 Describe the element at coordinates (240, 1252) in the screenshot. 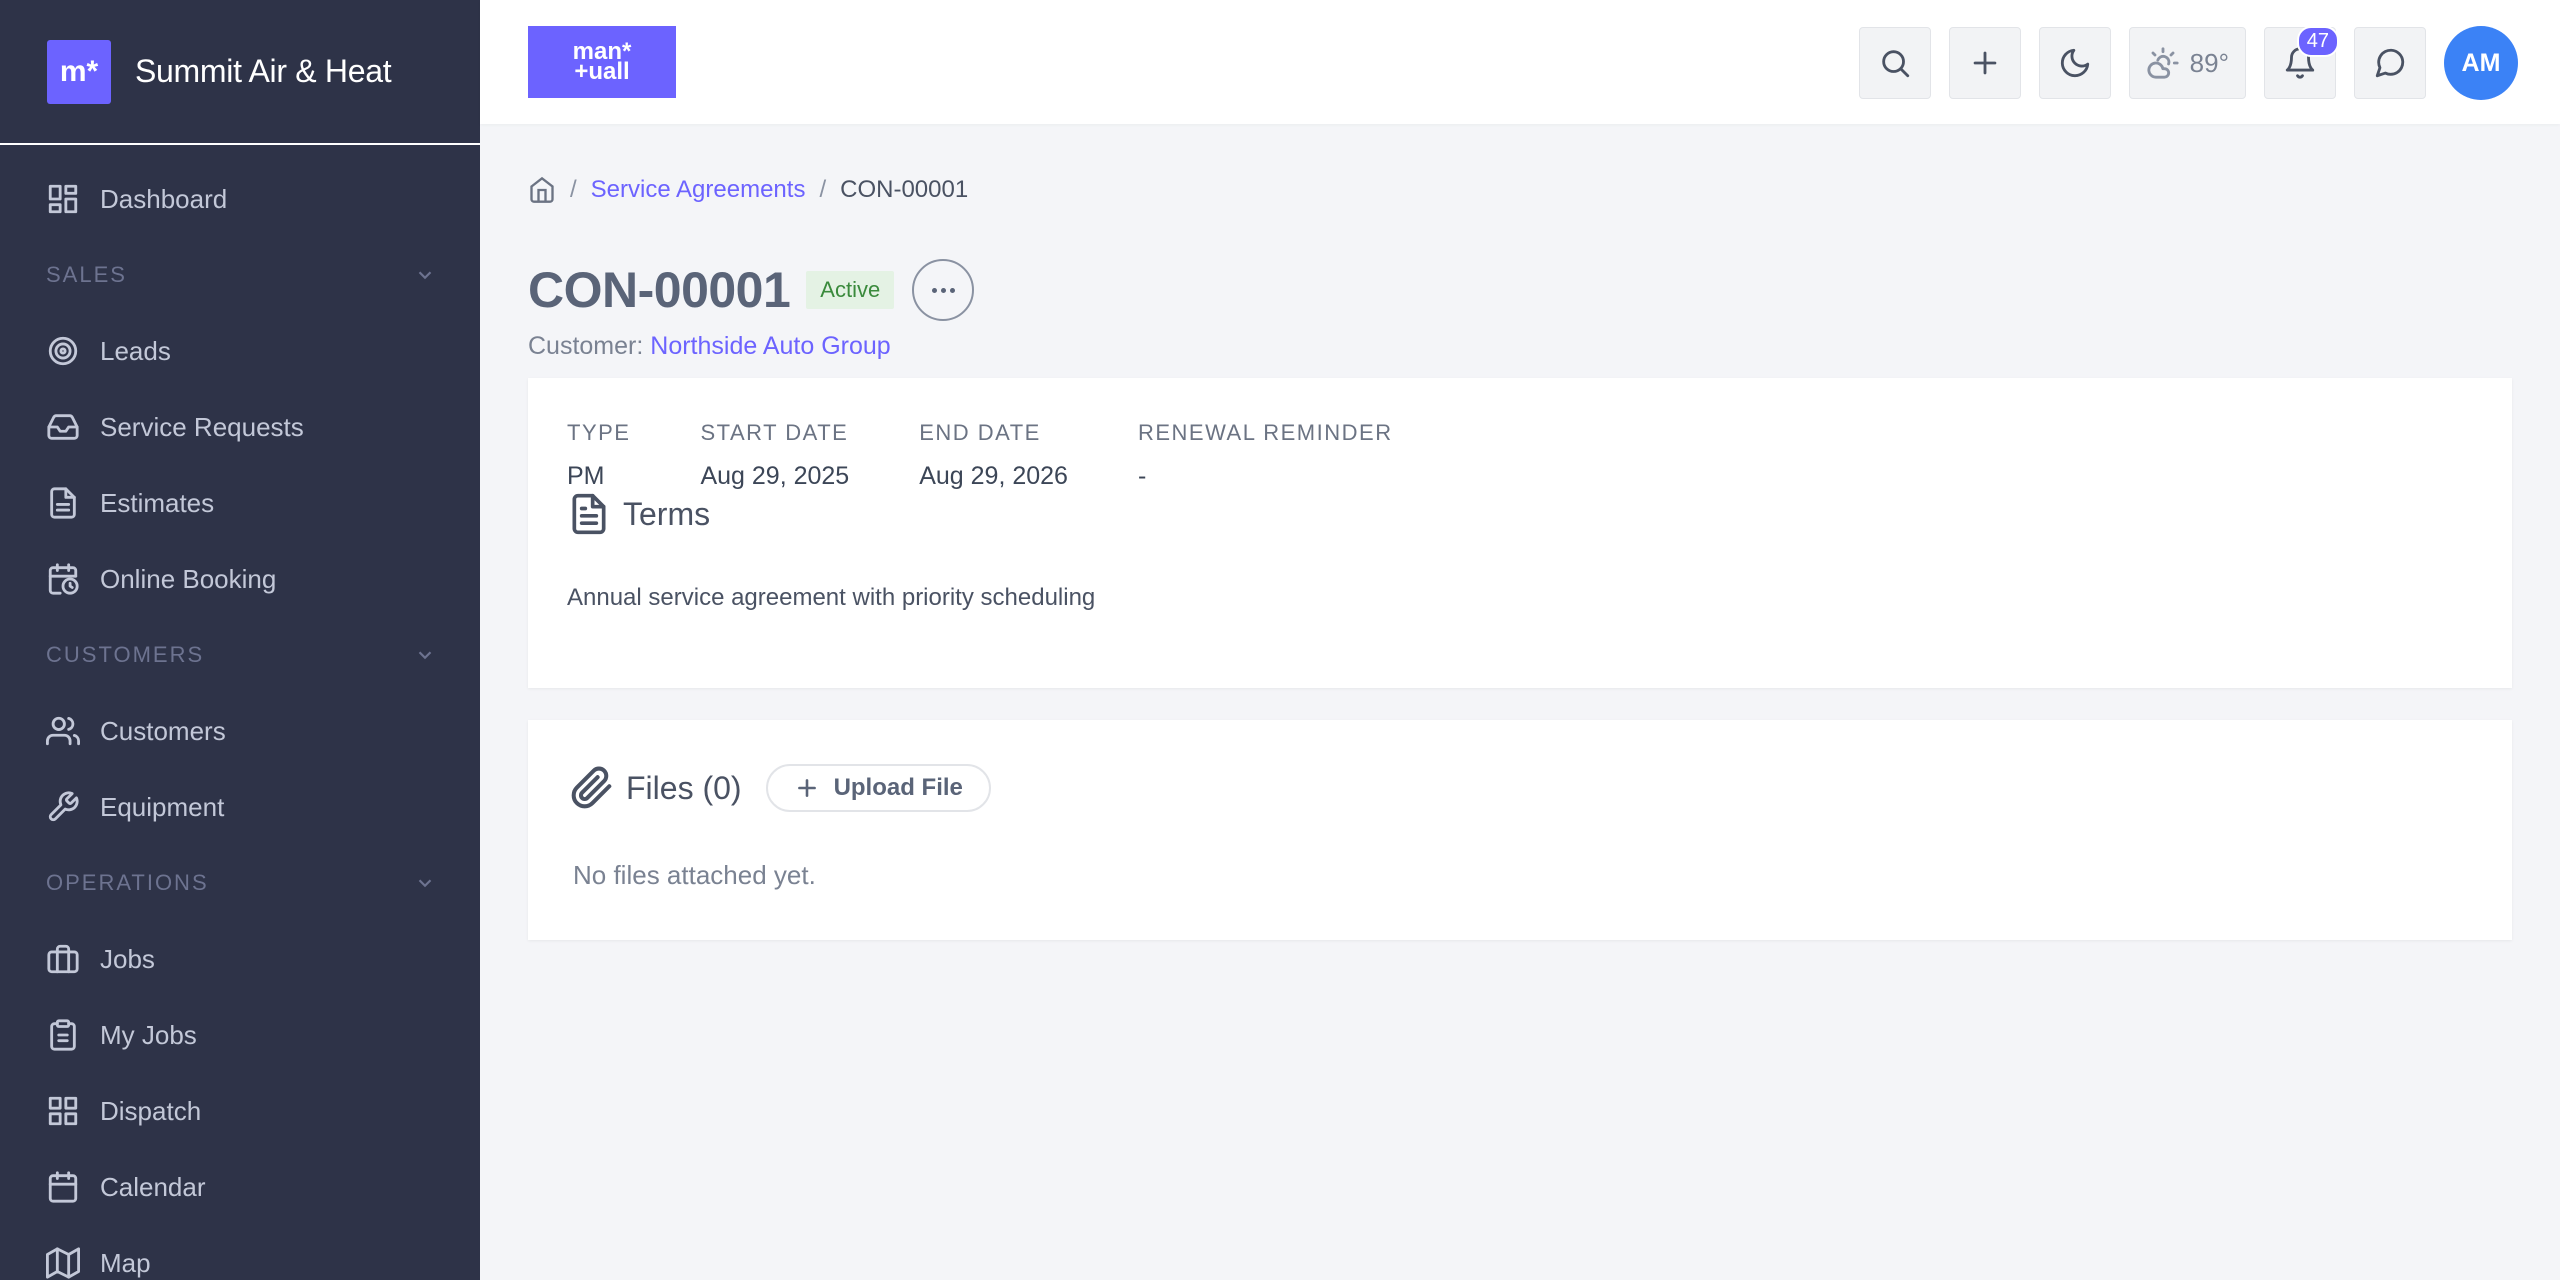

I see `sidebar-item-map: Map` at that location.